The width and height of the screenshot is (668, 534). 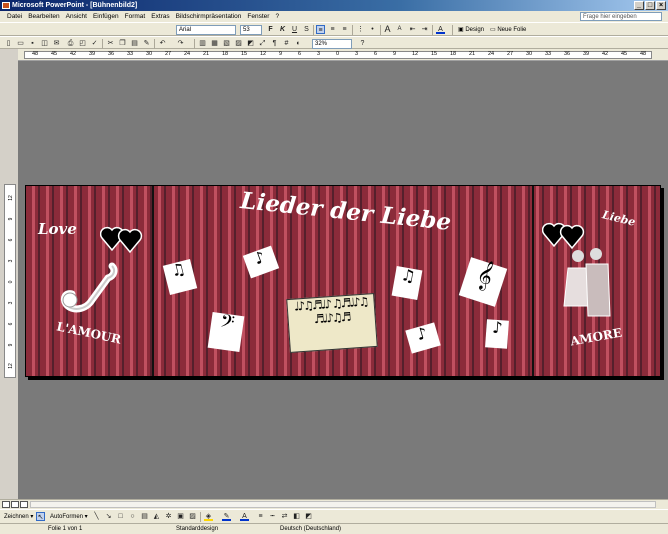 I want to click on font-select: Arial, so click(x=206, y=30).